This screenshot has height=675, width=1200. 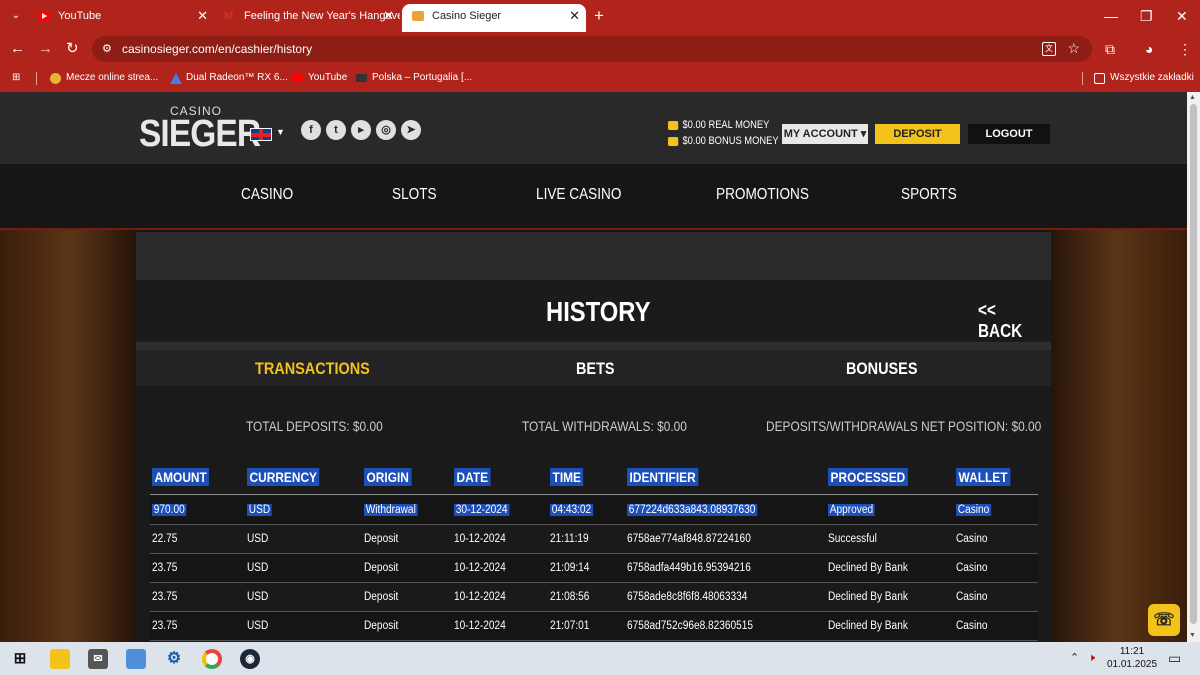 What do you see at coordinates (60, 659) in the screenshot?
I see `file-explorer-icon` at bounding box center [60, 659].